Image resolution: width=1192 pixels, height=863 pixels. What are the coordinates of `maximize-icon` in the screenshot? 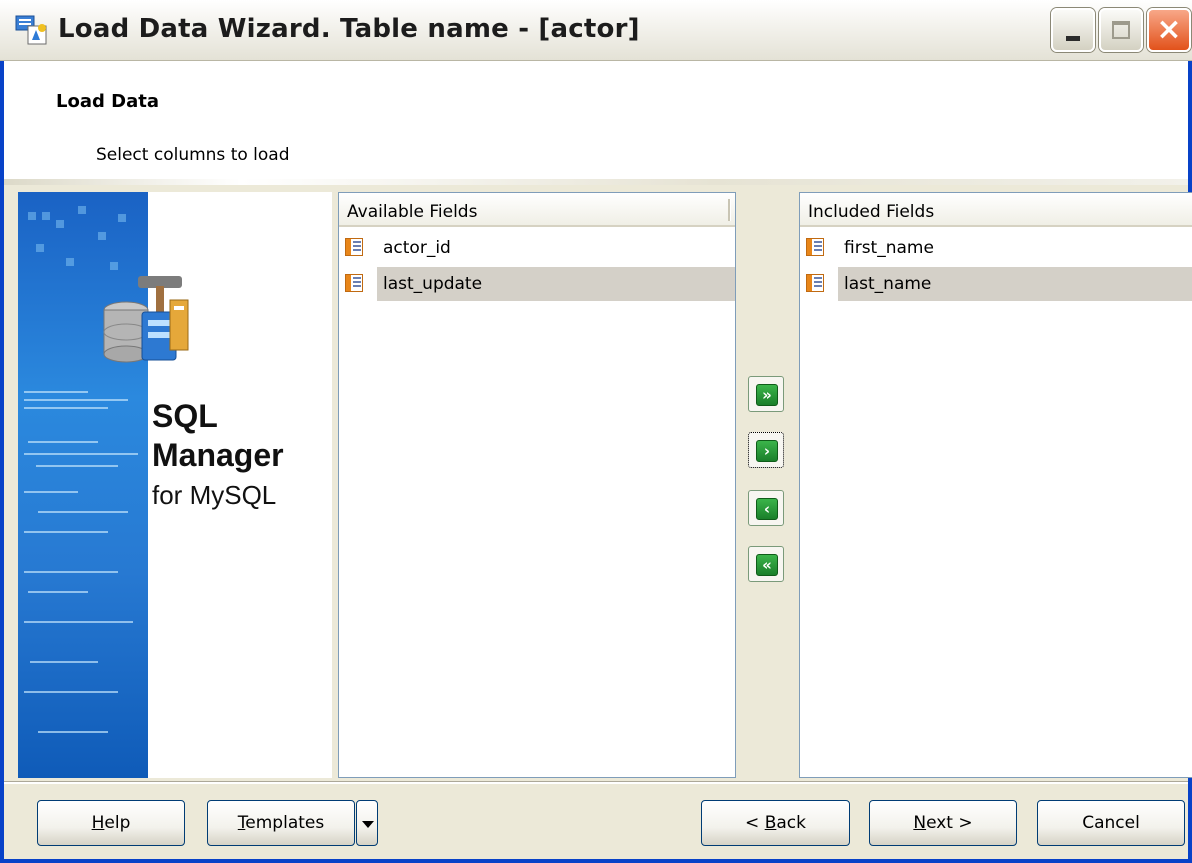 It's located at (1121, 30).